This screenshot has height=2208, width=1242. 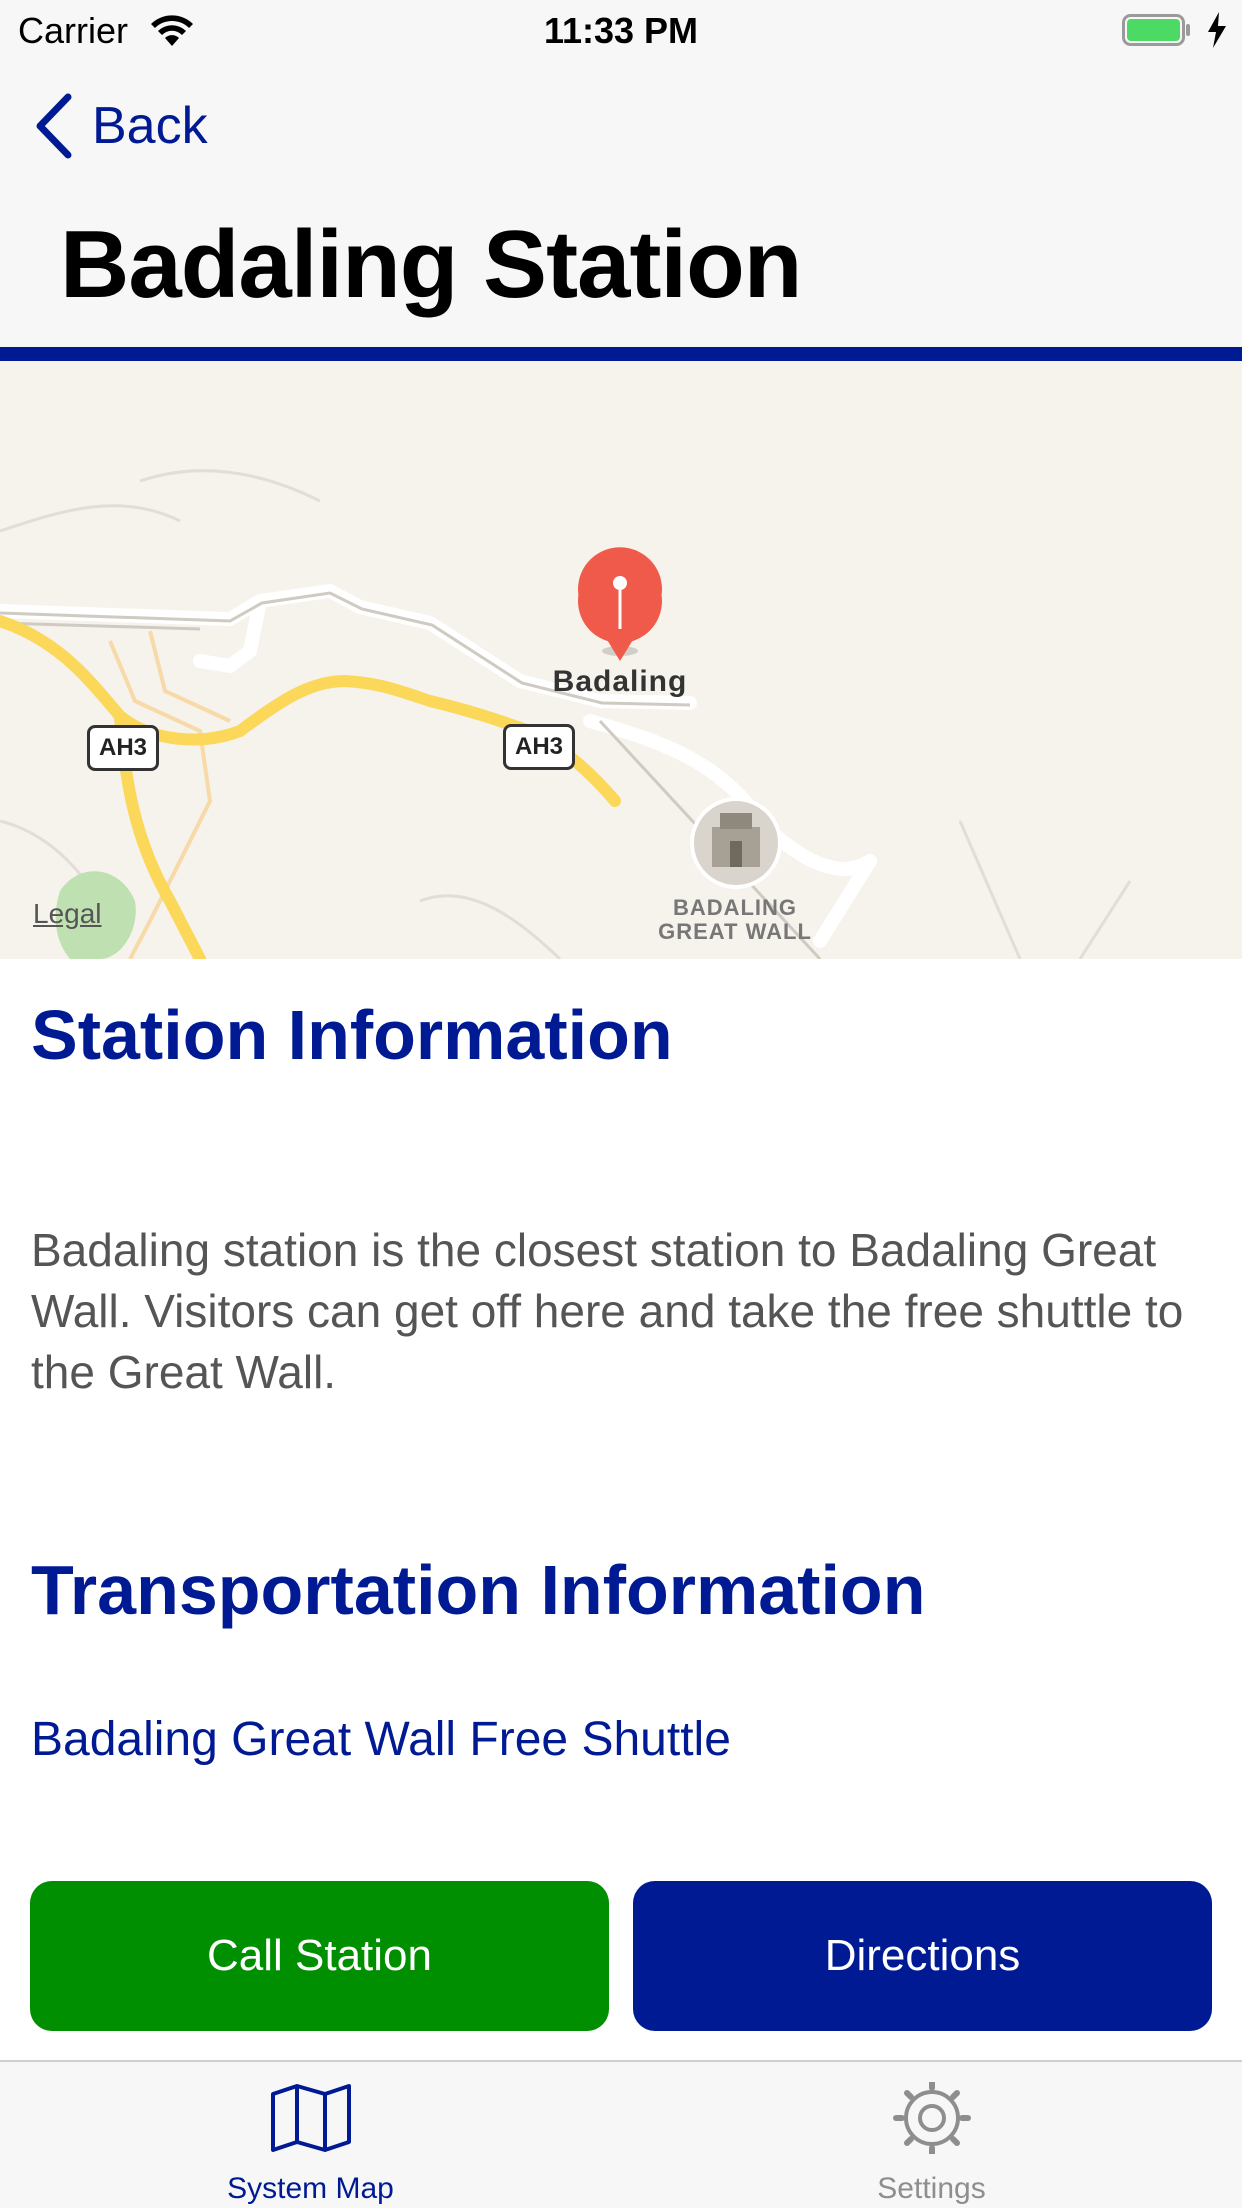 I want to click on page-title: Badaling Station, so click(x=431, y=264).